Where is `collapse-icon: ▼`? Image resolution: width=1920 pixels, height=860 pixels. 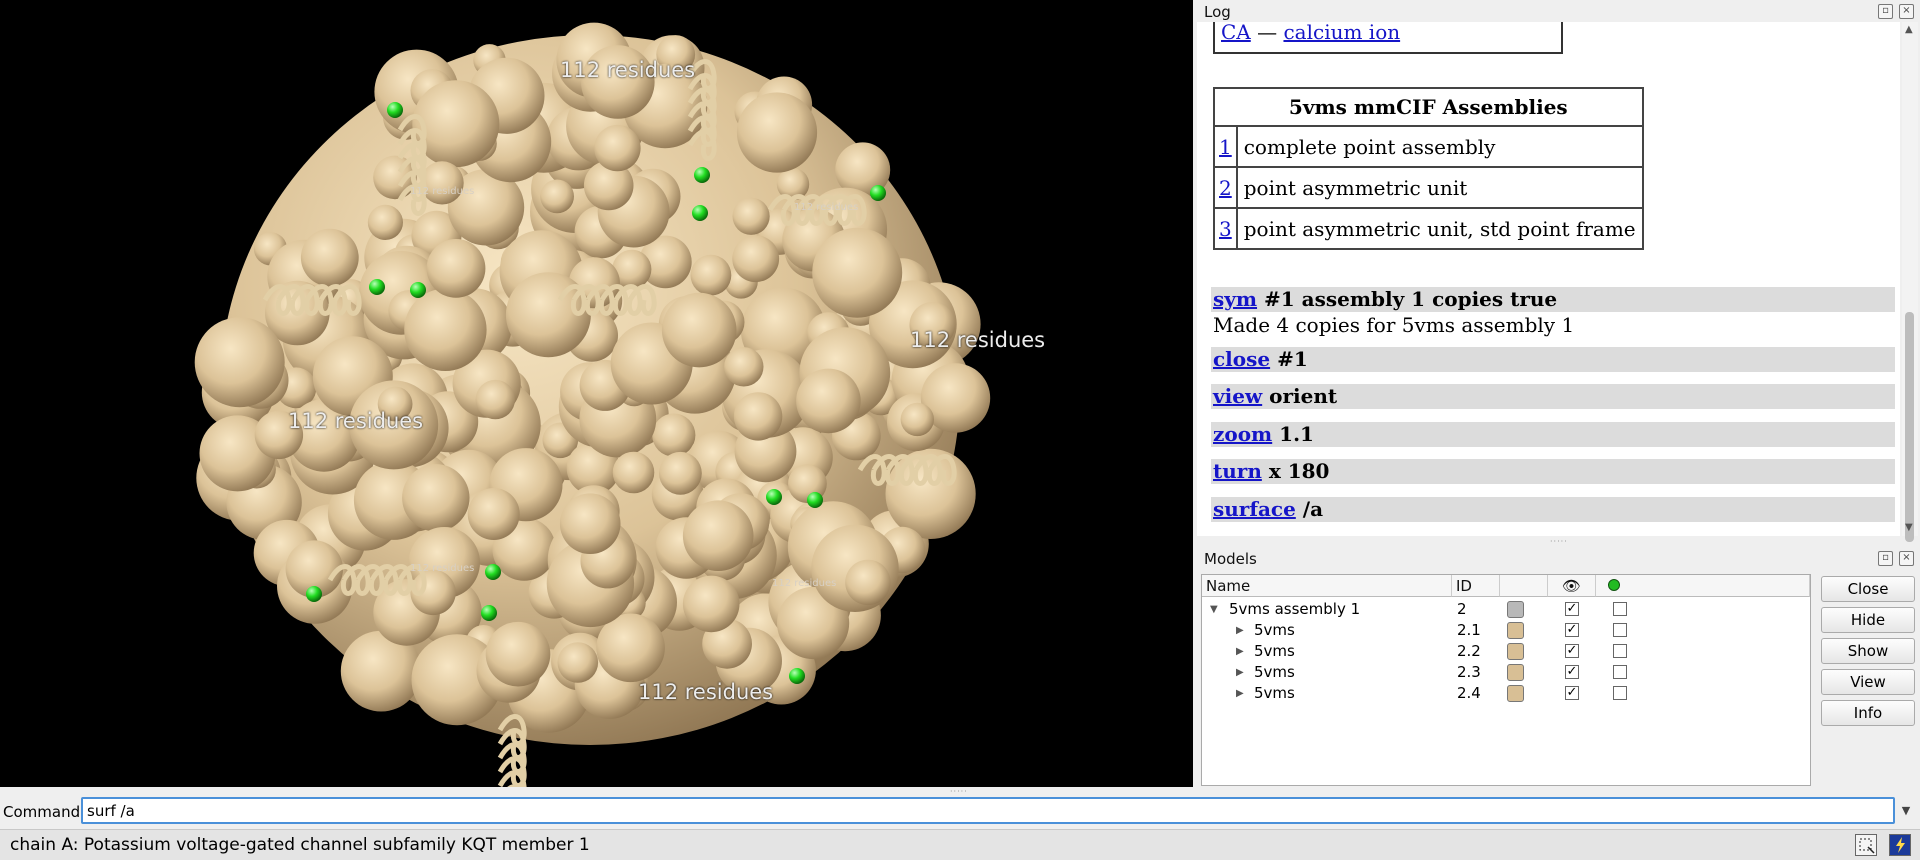
collapse-icon: ▼ is located at coordinates (1214, 609).